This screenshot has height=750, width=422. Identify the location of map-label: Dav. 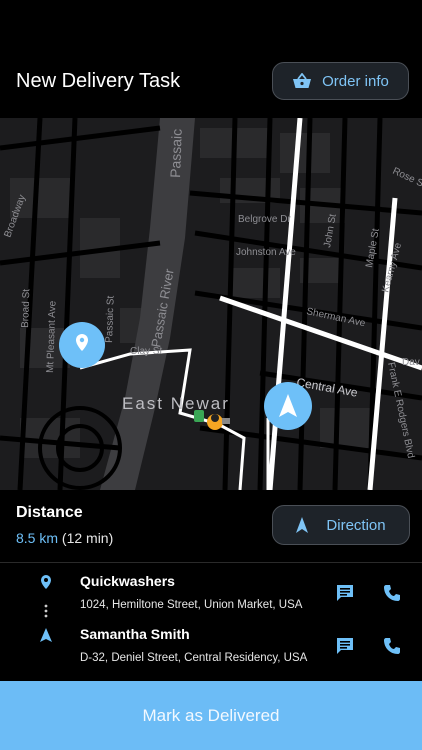
(411, 362).